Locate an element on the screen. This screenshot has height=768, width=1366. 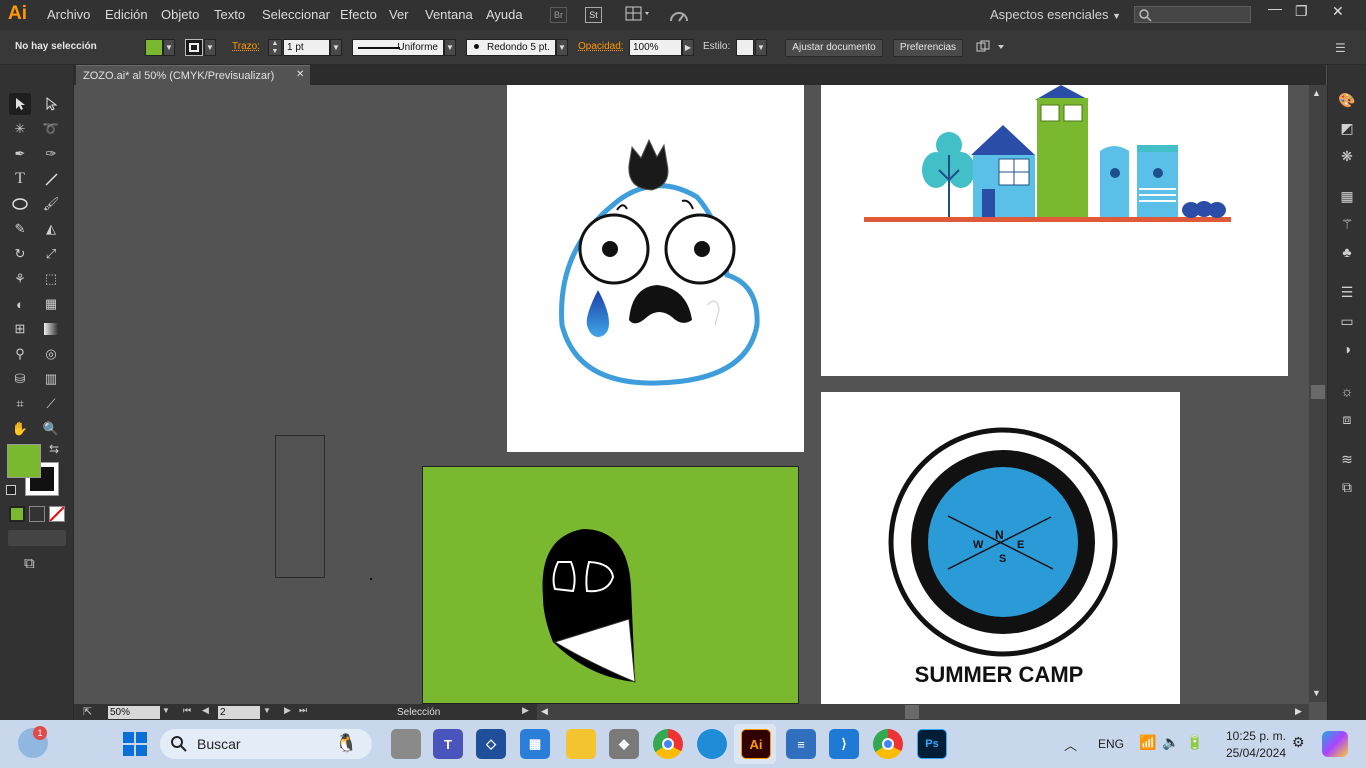
magic-wand-tool-icon: ✳ is located at coordinates (20, 129).